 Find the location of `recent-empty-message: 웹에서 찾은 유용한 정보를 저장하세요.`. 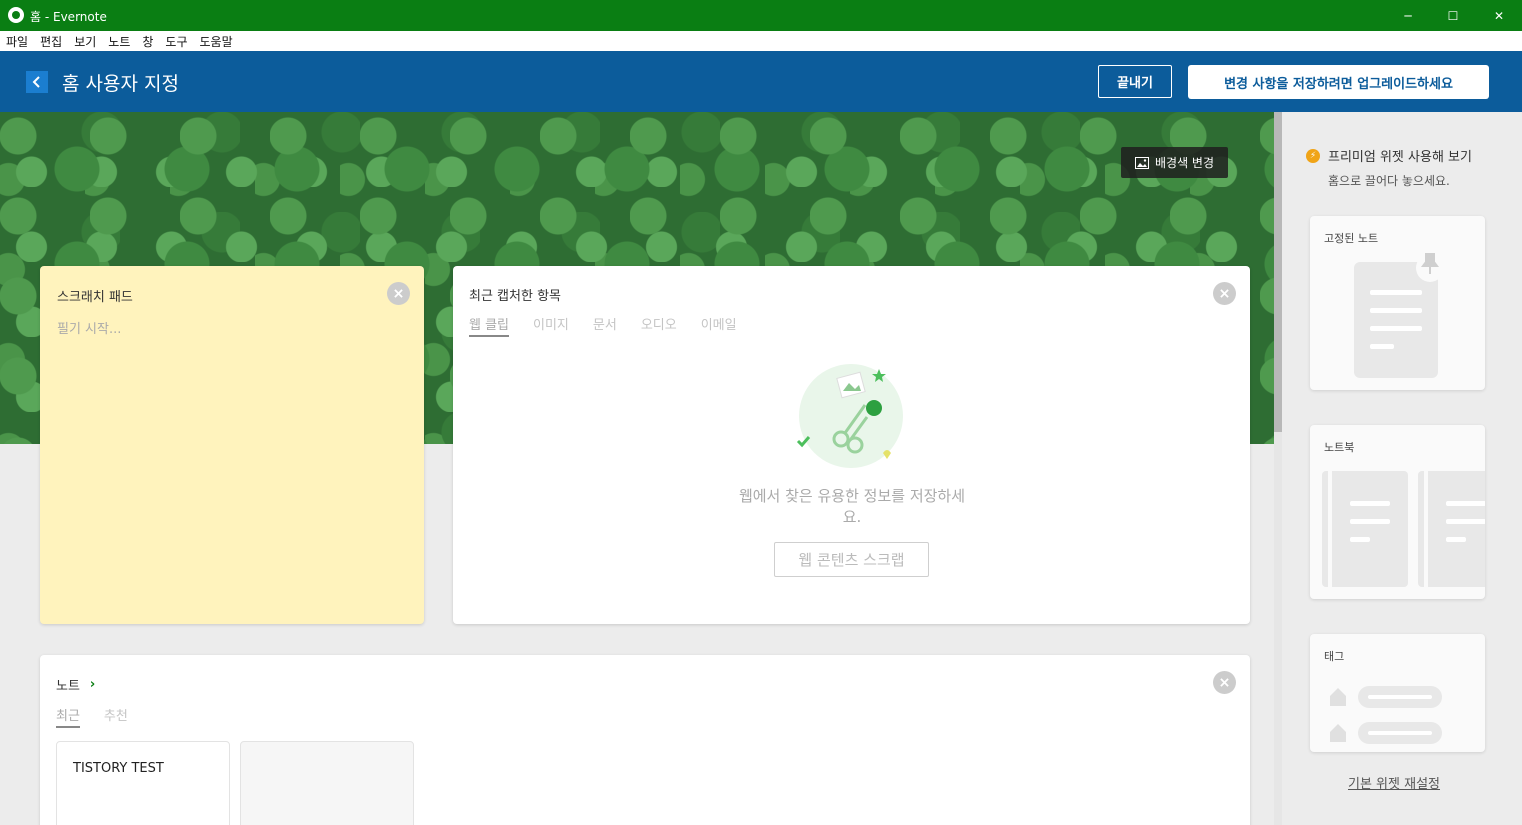

recent-empty-message: 웹에서 찾은 유용한 정보를 저장하세요. is located at coordinates (852, 506).